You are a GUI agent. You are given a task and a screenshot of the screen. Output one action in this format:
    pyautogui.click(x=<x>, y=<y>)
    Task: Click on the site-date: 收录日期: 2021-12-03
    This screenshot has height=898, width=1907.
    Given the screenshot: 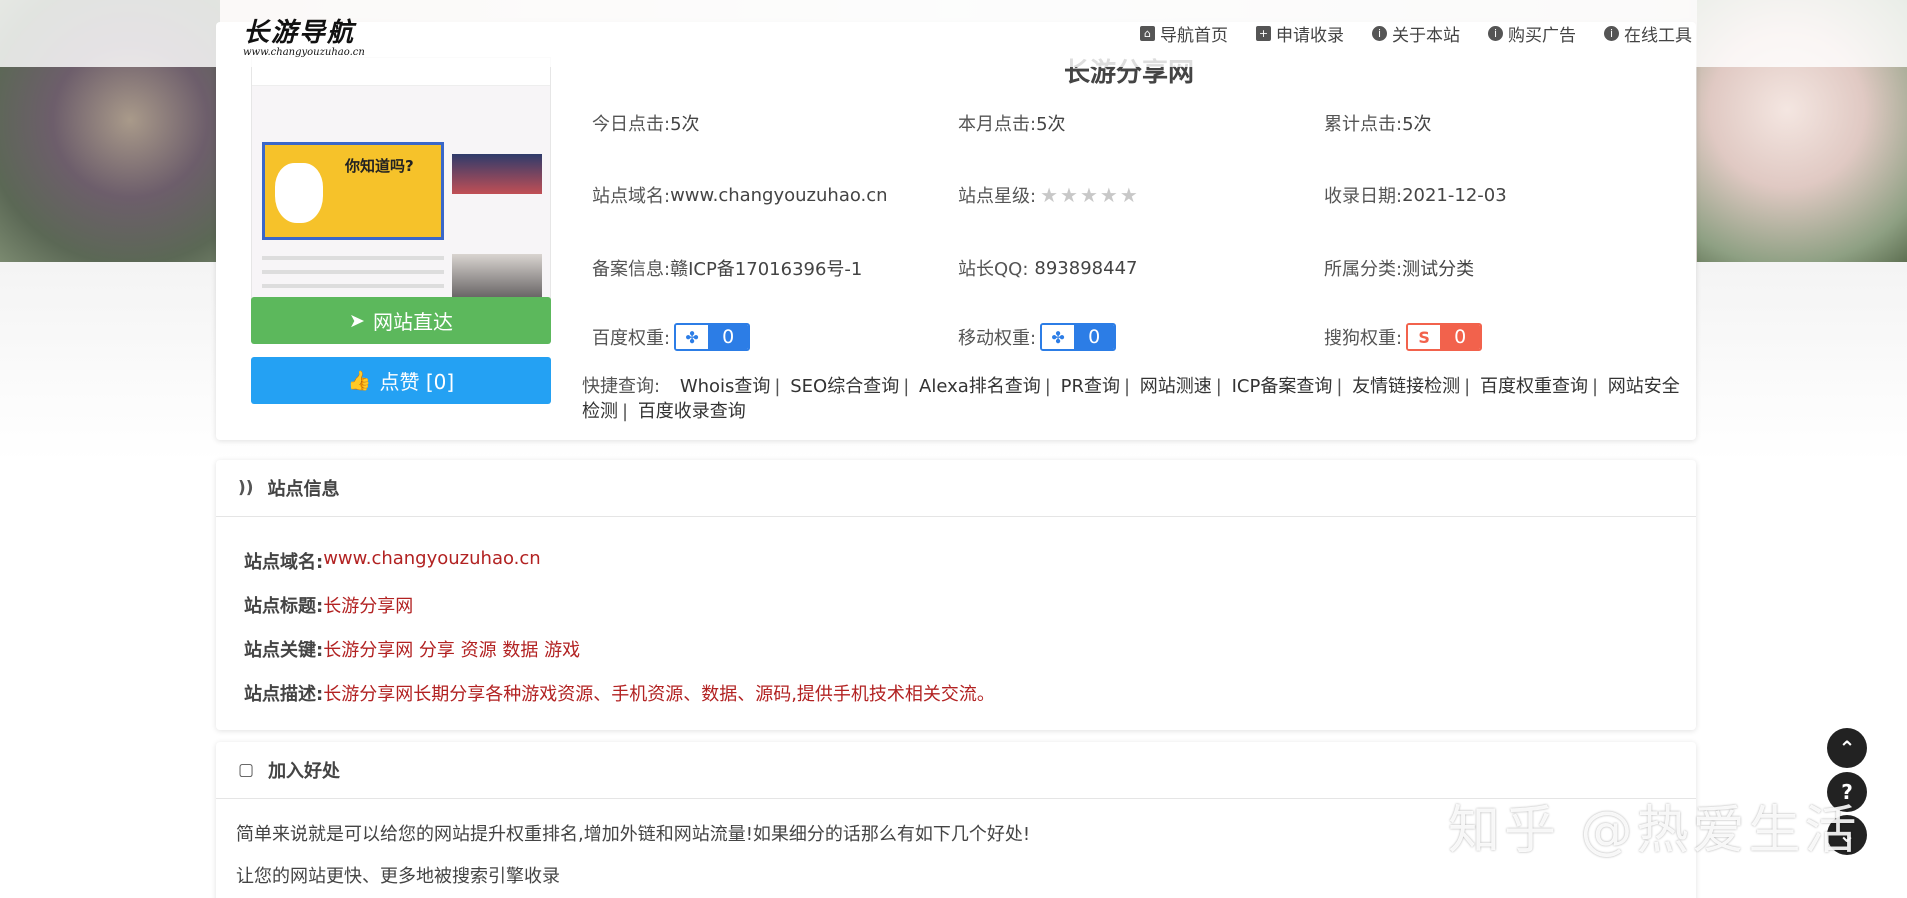 What is the action you would take?
    pyautogui.click(x=1415, y=195)
    